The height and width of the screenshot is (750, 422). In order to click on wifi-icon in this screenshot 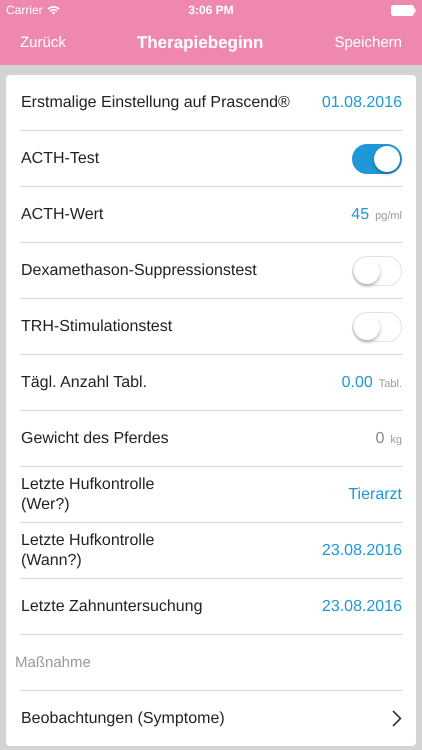, I will do `click(53, 10)`.